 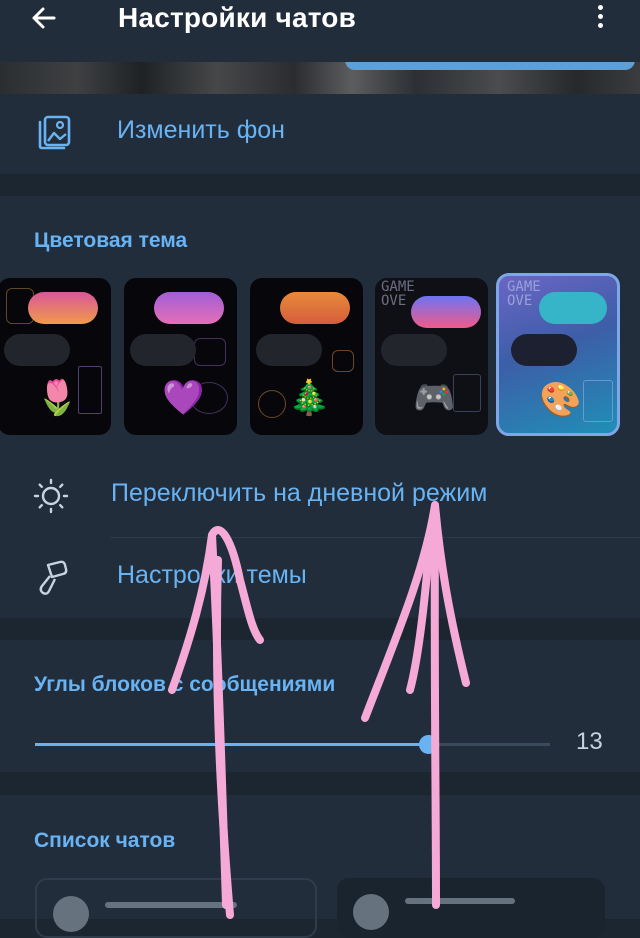 What do you see at coordinates (55, 356) in the screenshot?
I see `theme-option-tulip: 🌷` at bounding box center [55, 356].